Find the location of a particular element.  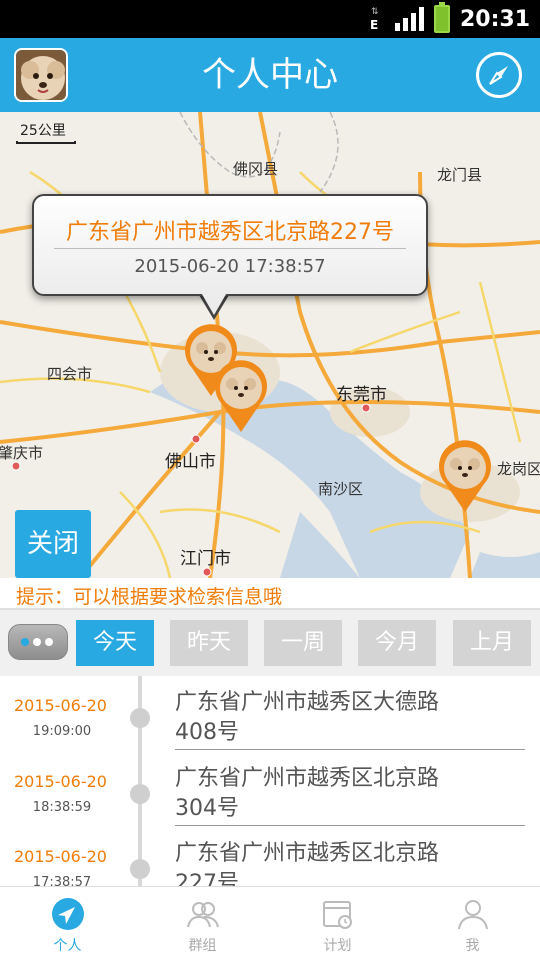

bottom-nav: 个人 群组 计划 我 is located at coordinates (270, 923).